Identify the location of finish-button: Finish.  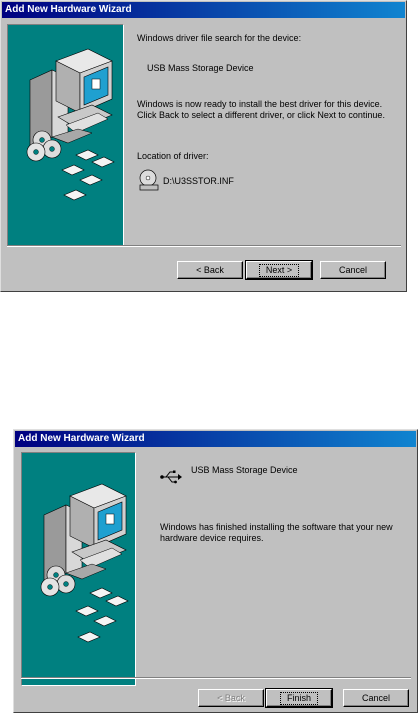
(299, 698).